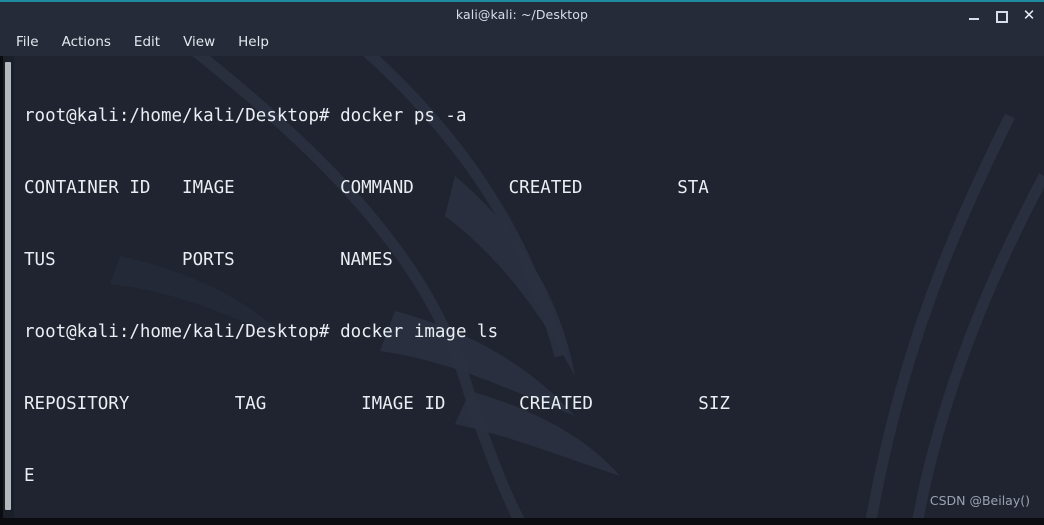  Describe the element at coordinates (199, 42) in the screenshot. I see `menu-item-view: View` at that location.